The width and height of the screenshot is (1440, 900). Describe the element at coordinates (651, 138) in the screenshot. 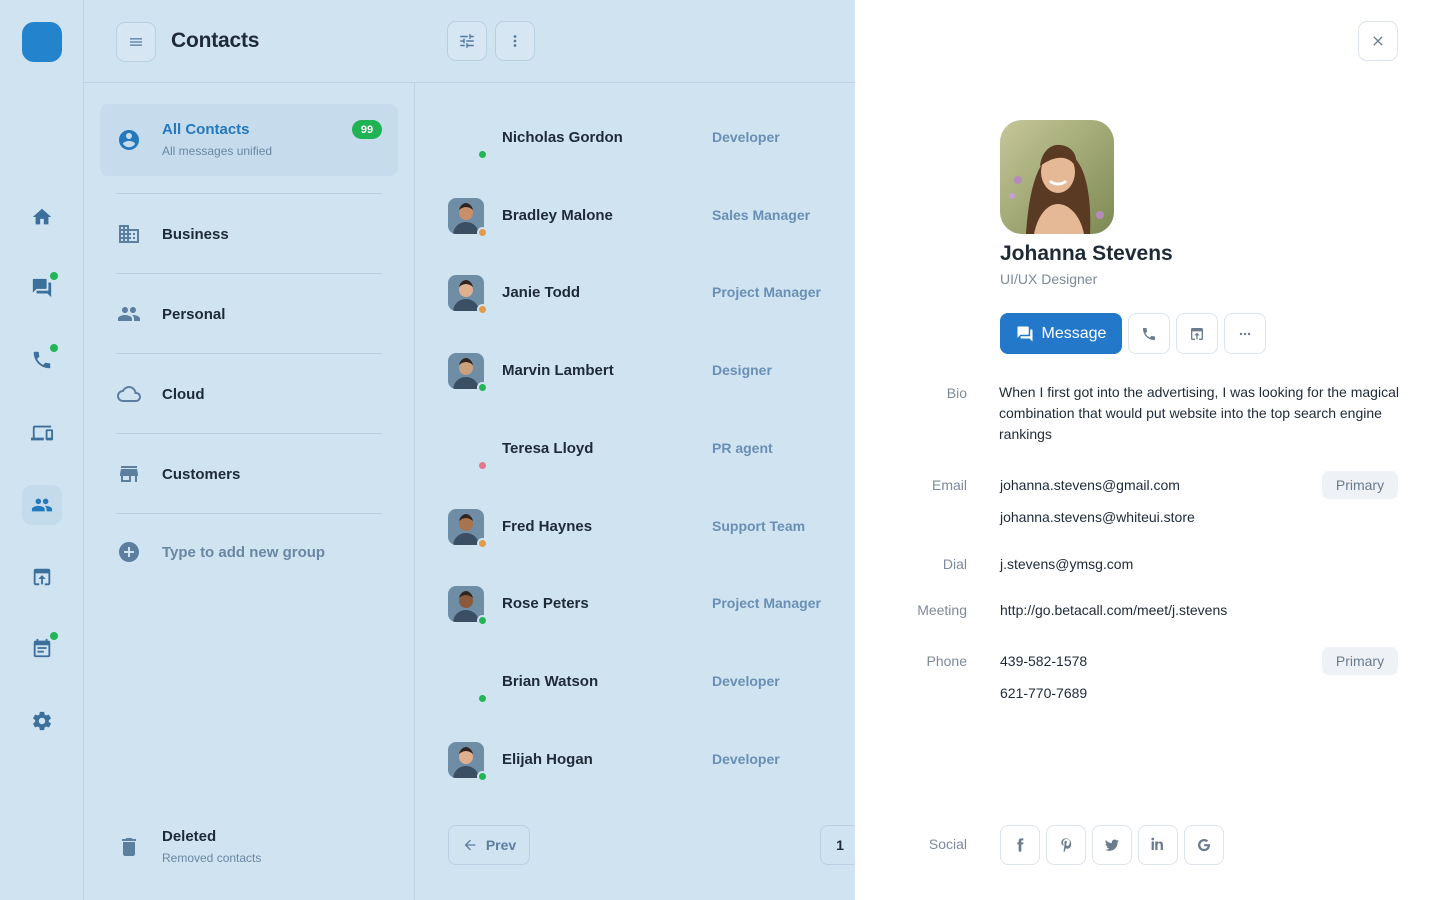

I see `contact-row: Nicholas Gordon Developer` at that location.